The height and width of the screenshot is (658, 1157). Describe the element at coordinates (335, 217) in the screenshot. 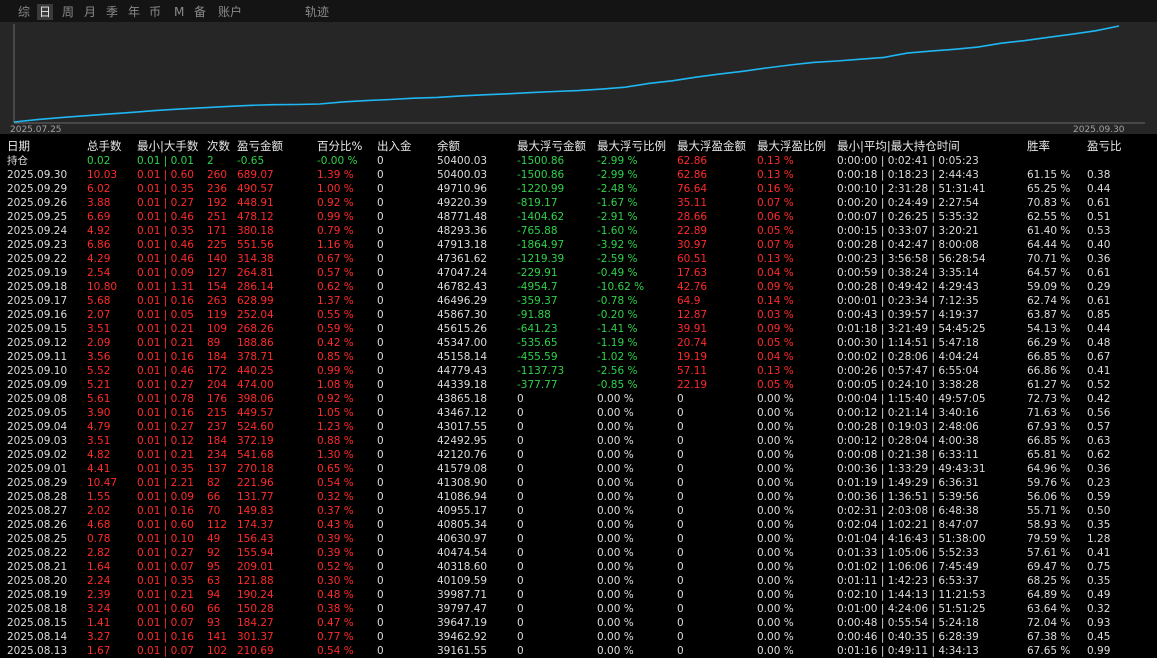

I see `table-cell: 0.99 %` at that location.